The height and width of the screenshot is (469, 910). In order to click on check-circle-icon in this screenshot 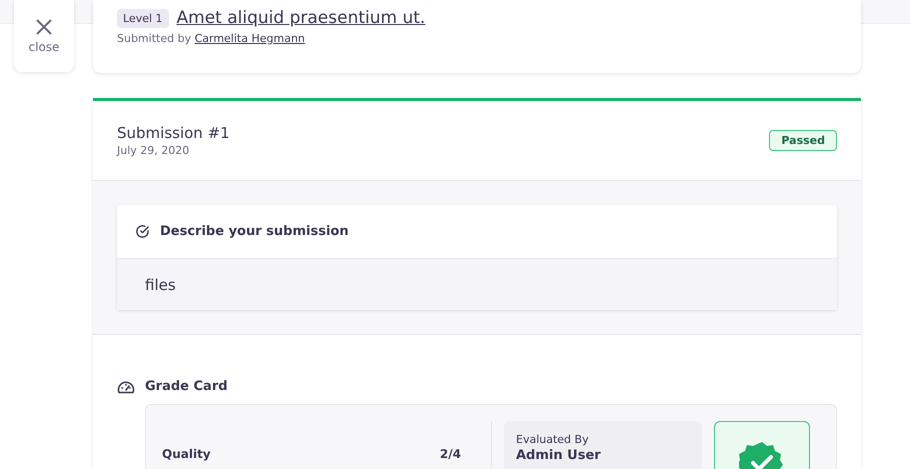, I will do `click(142, 231)`.